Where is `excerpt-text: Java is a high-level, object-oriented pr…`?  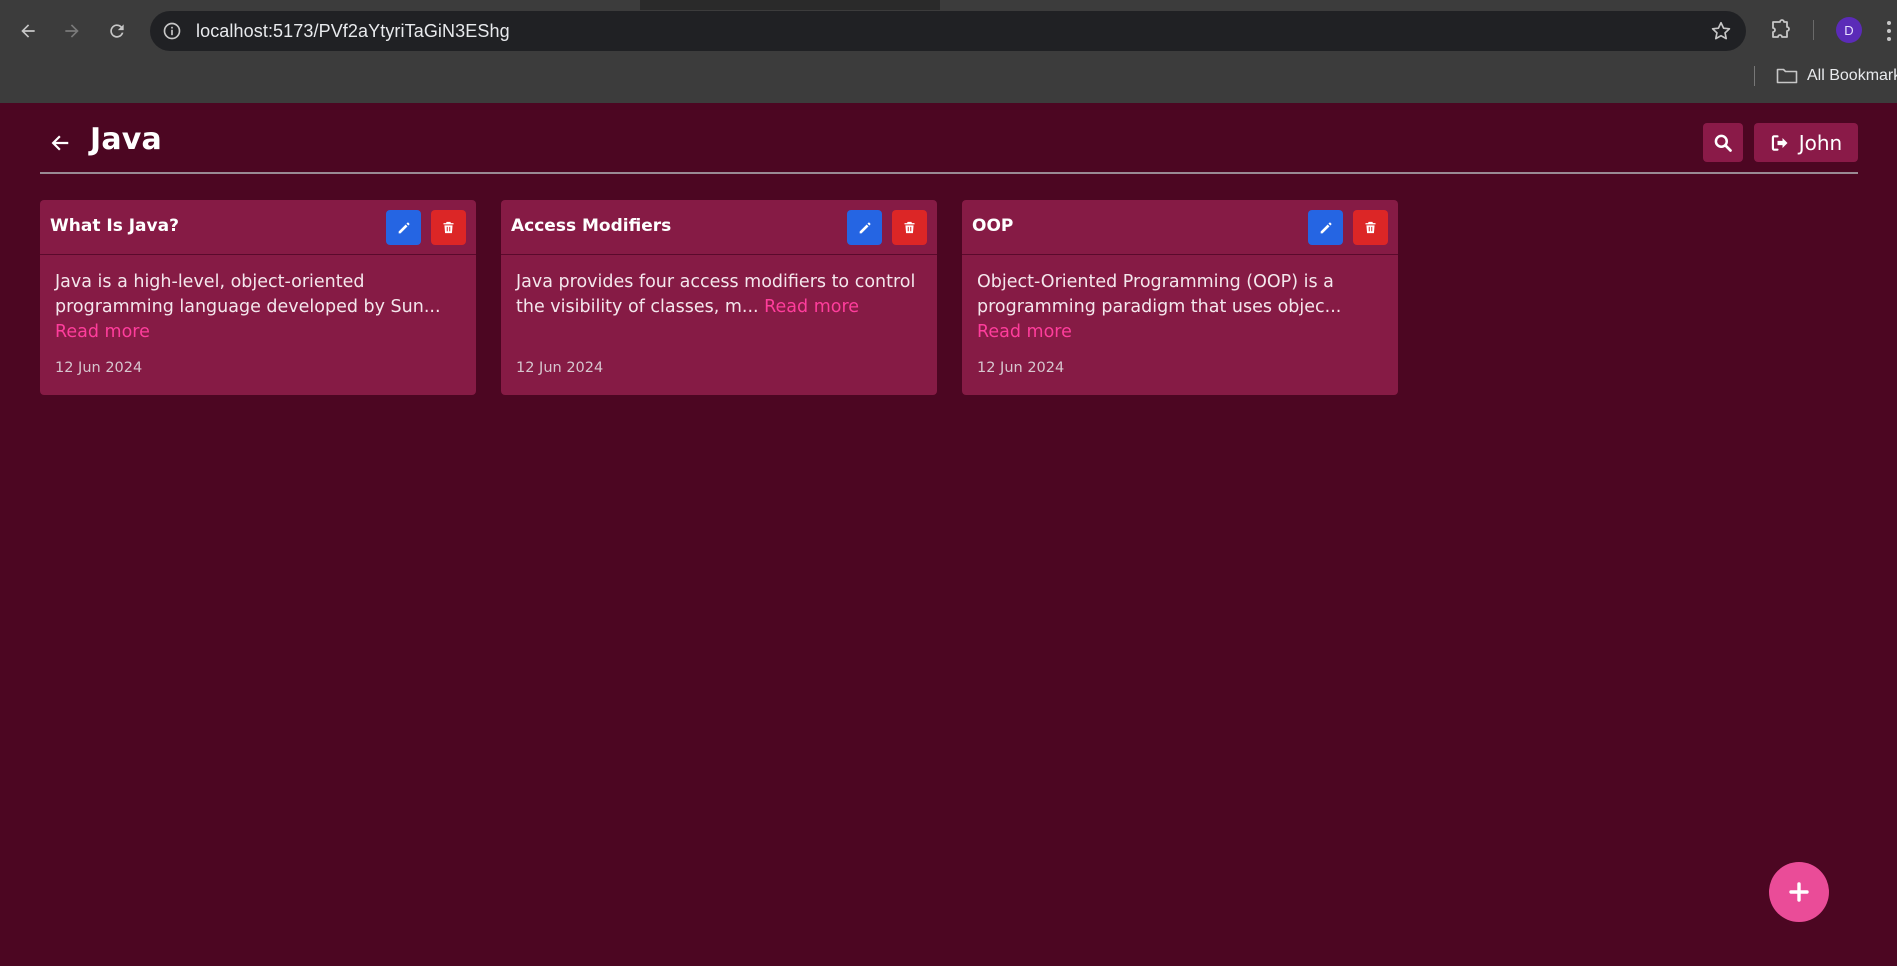 excerpt-text: Java is a high-level, object-oriented pr… is located at coordinates (248, 294).